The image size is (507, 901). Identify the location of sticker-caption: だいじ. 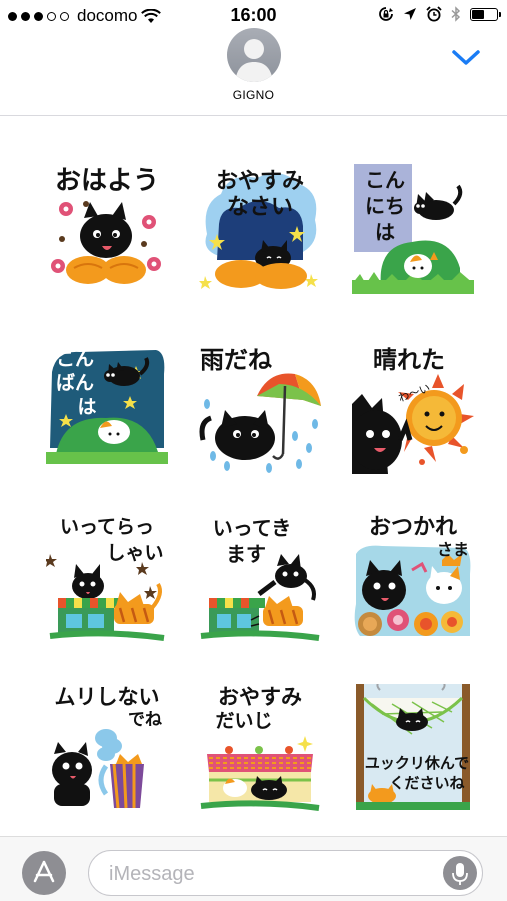
(244, 721).